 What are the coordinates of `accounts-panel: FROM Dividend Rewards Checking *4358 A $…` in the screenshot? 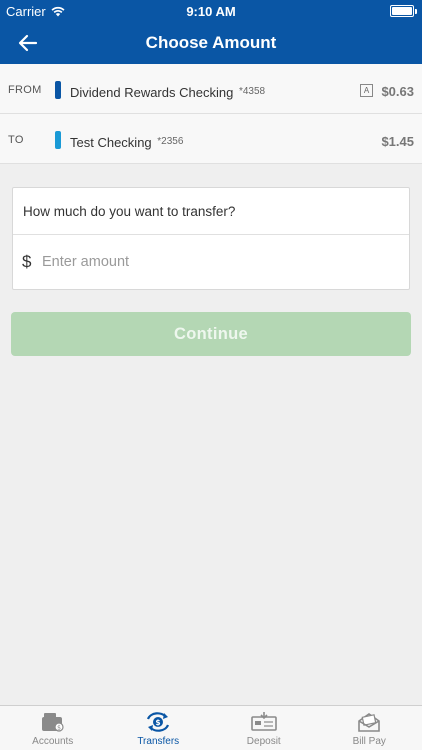 It's located at (211, 114).